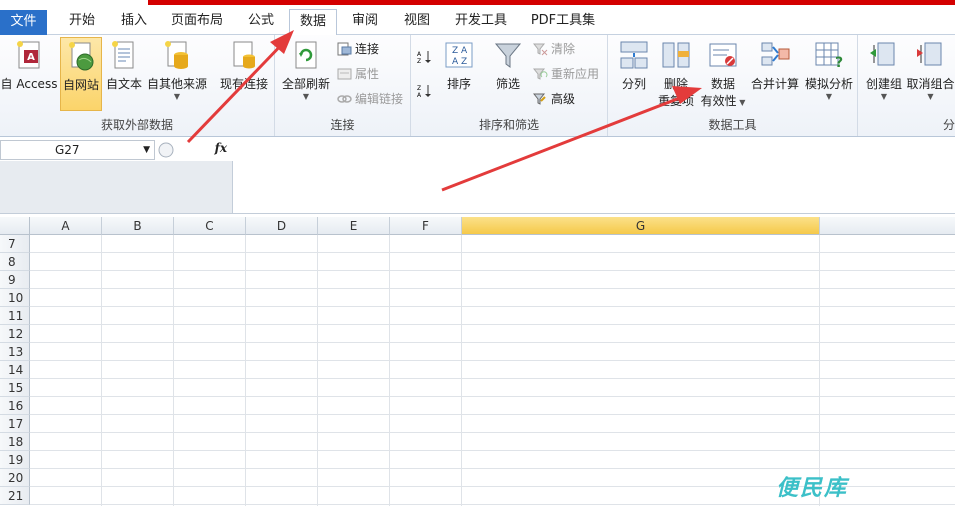 The height and width of the screenshot is (506, 955). Describe the element at coordinates (354, 226) in the screenshot. I see `column-header-e: E` at that location.